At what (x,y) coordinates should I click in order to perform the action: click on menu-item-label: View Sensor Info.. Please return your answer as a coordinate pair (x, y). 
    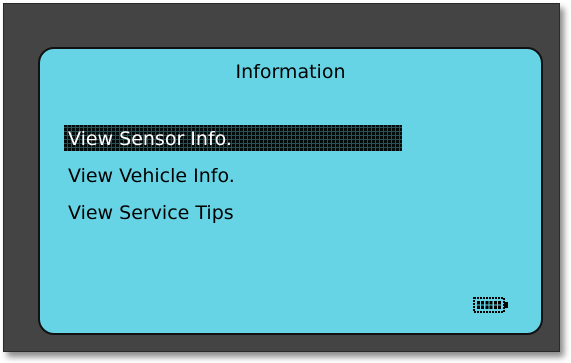
    Looking at the image, I should click on (150, 139).